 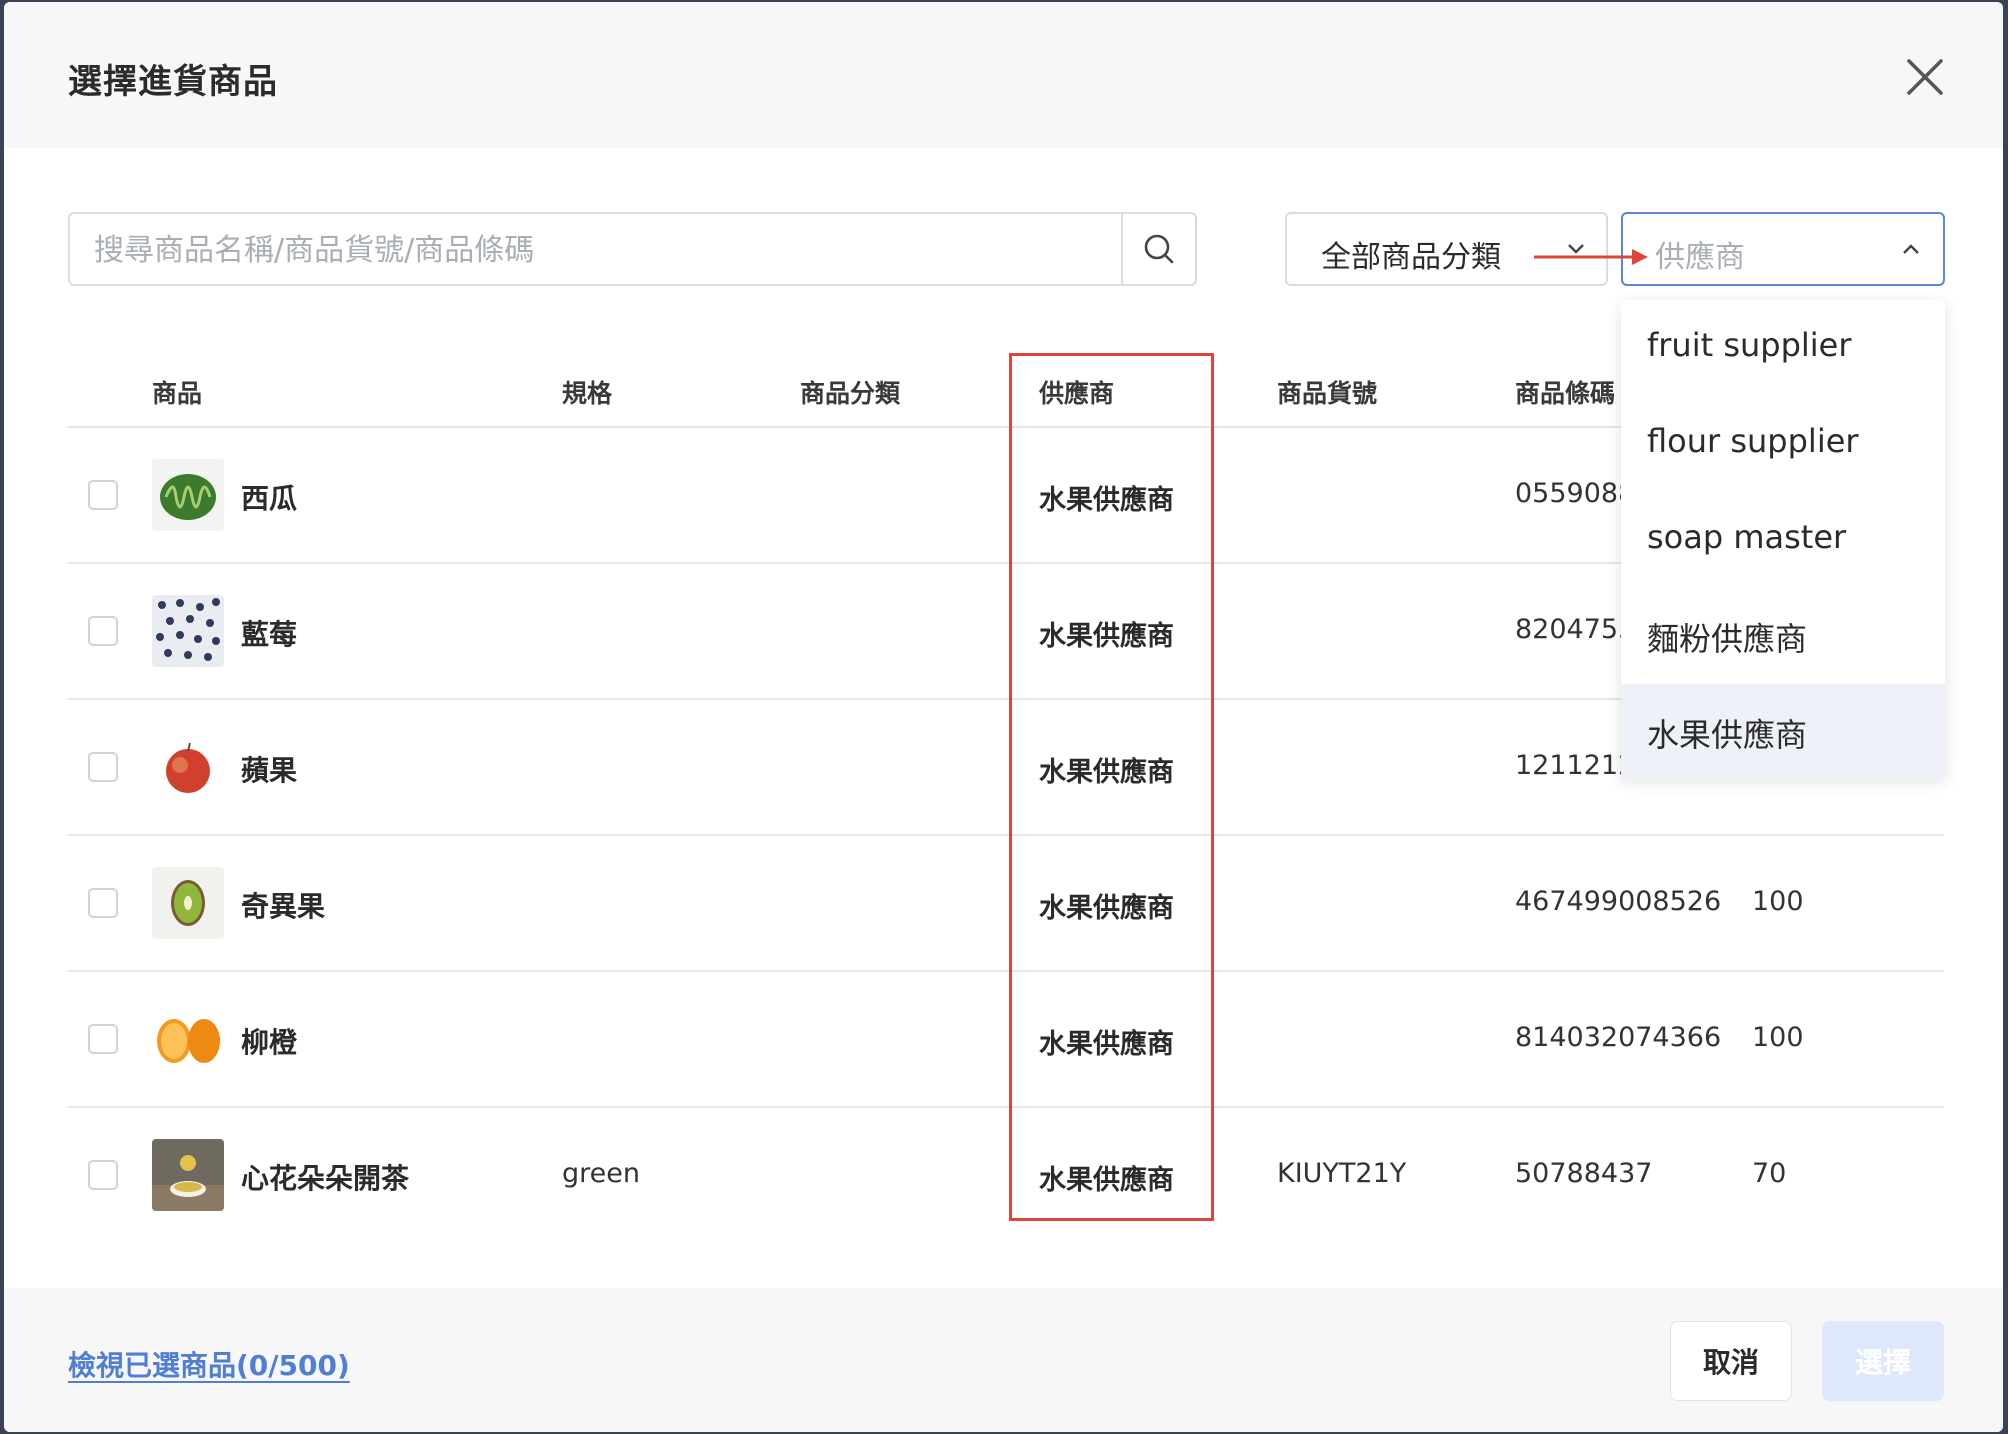 I want to click on category-select-value: 全部商品分類, so click(x=1411, y=257).